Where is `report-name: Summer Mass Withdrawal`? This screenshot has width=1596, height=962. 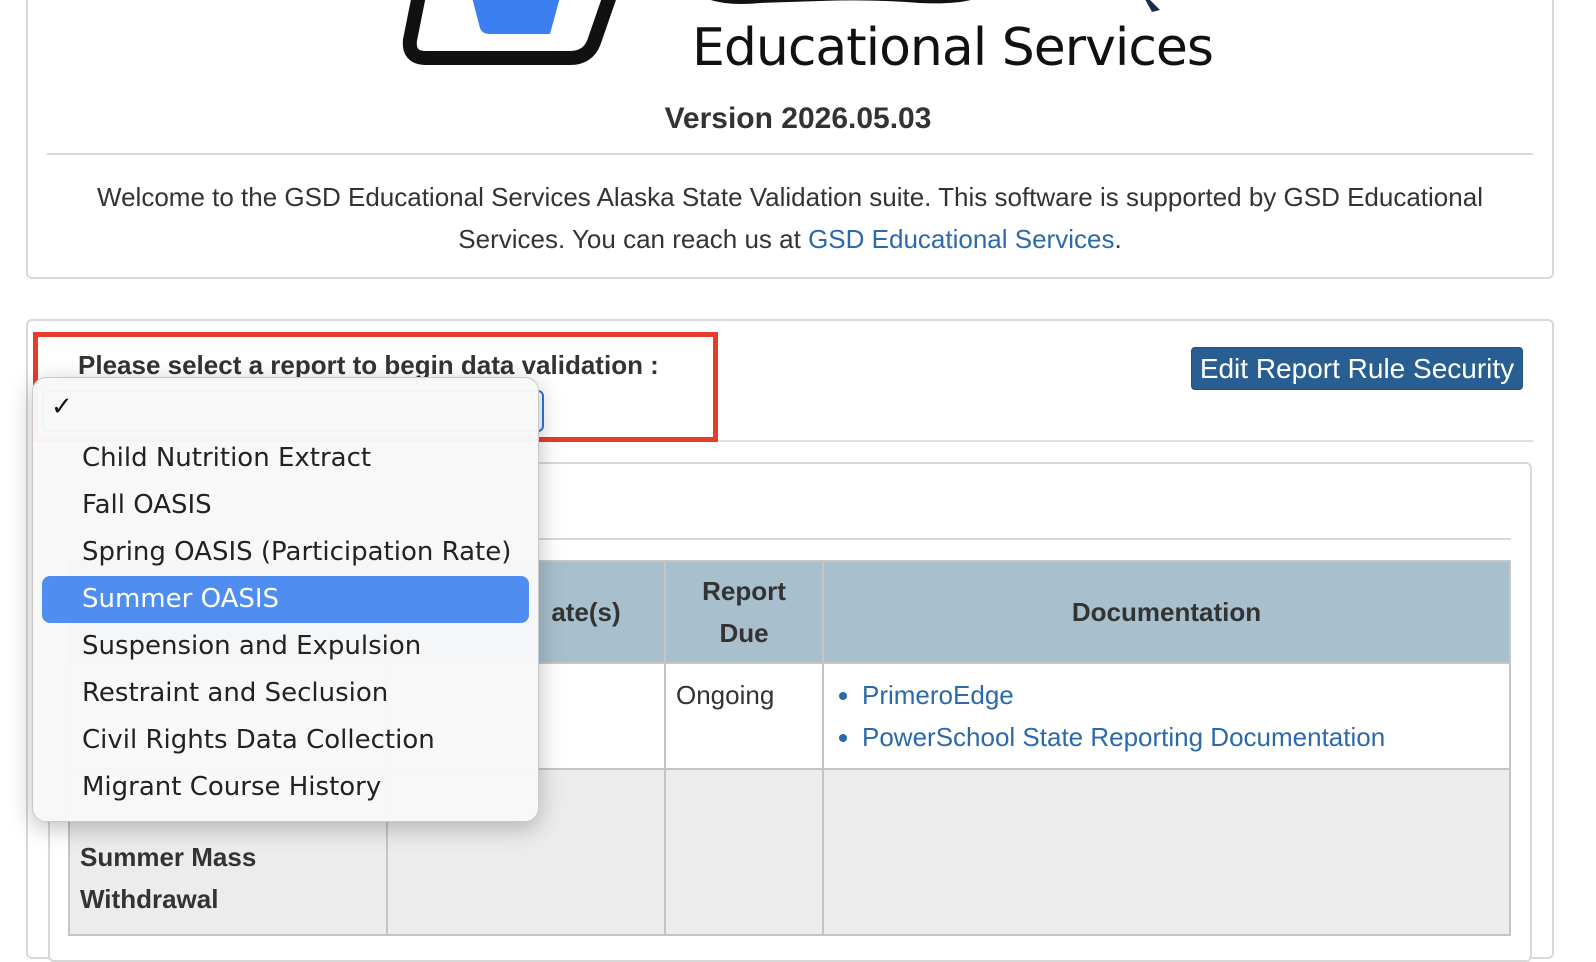 report-name: Summer Mass Withdrawal is located at coordinates (168, 878).